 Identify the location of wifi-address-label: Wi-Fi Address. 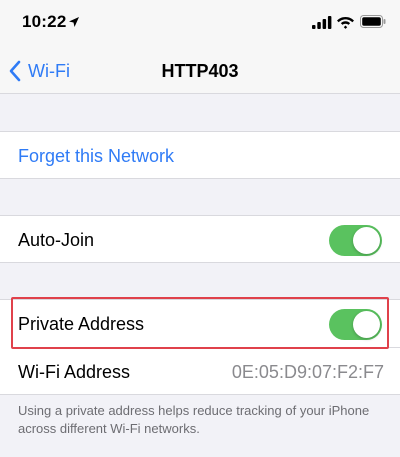
(74, 372).